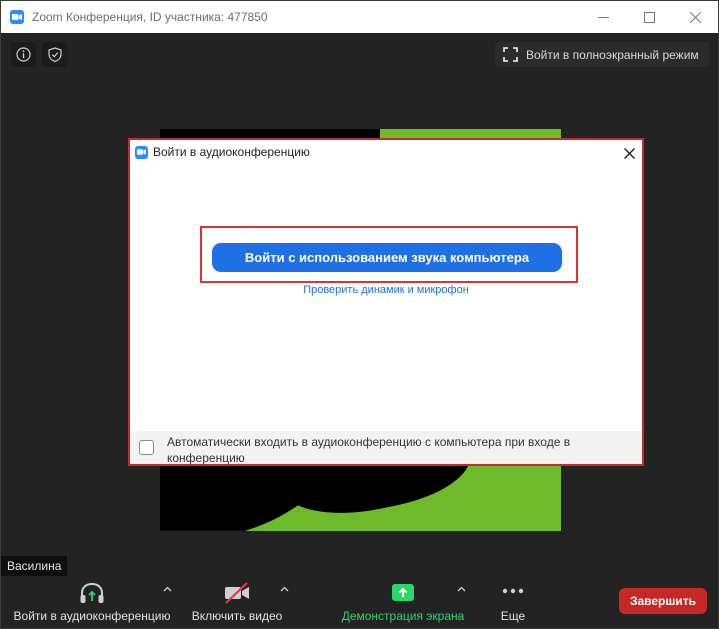 The width and height of the screenshot is (719, 629). I want to click on auto-join-checkbox, so click(146, 447).